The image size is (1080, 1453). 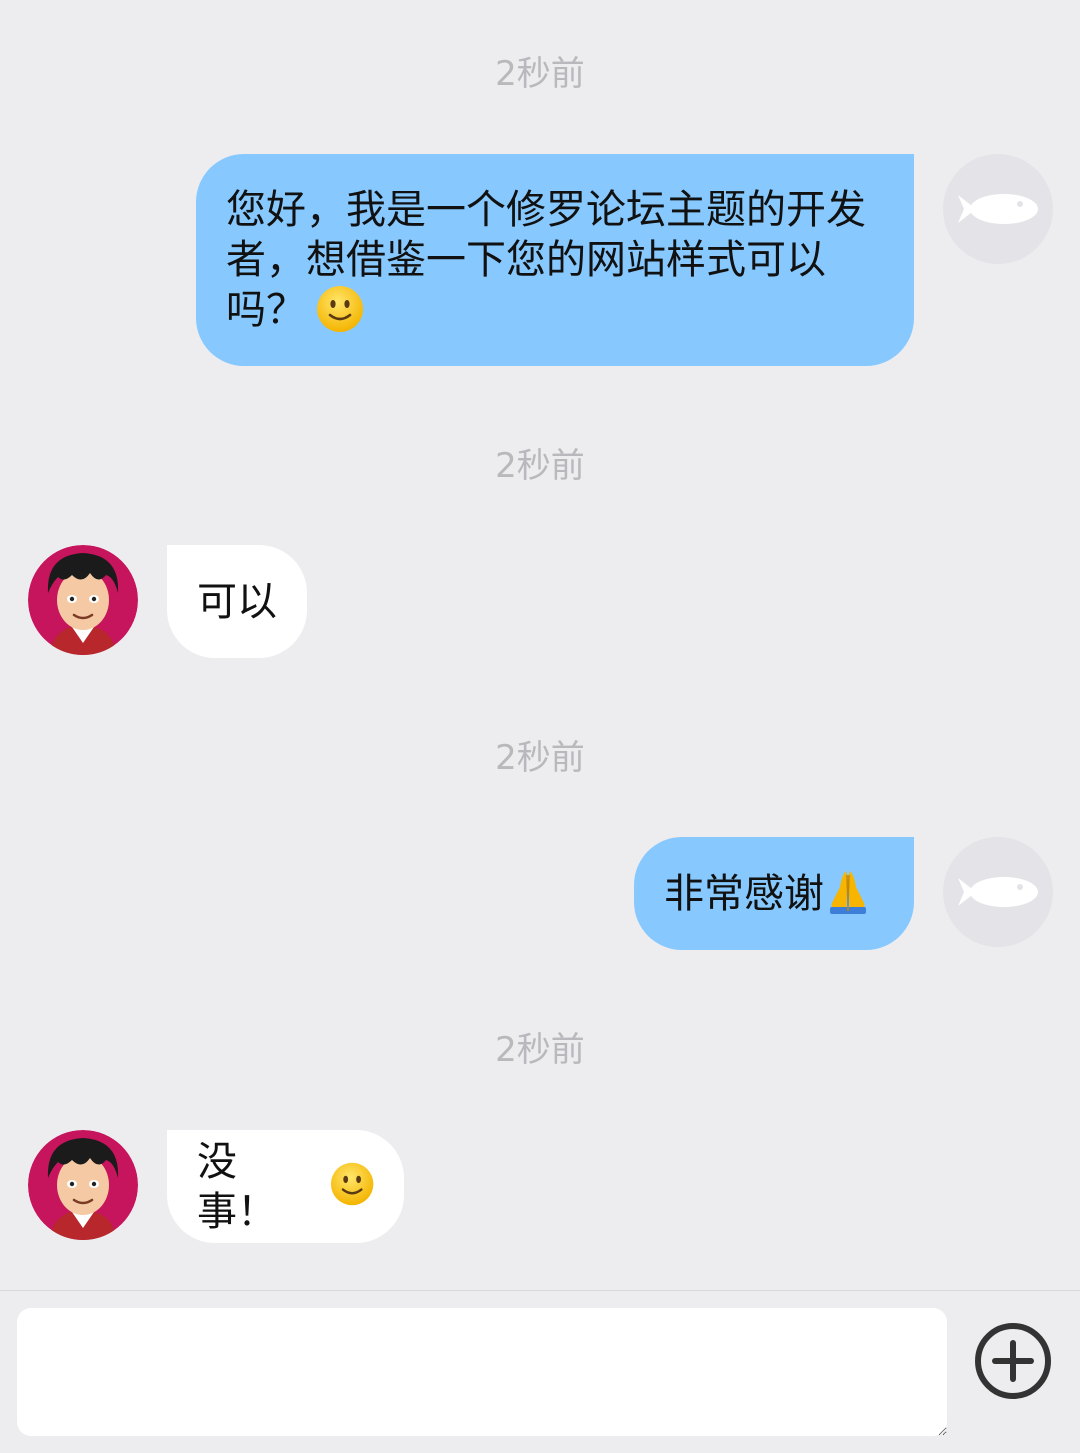 What do you see at coordinates (1013, 1361) in the screenshot?
I see `plus-circle-icon` at bounding box center [1013, 1361].